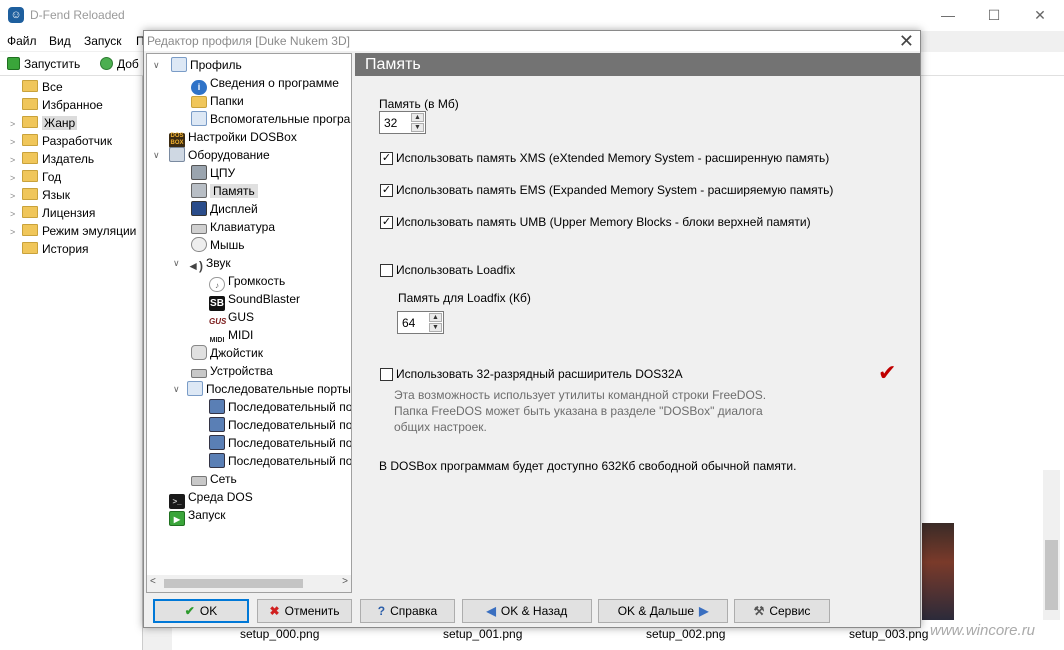 This screenshot has height=650, width=1064. What do you see at coordinates (233, 138) in the screenshot?
I see `tree-item-dosbox-settings: DOS BOX Настройки DOSBox` at bounding box center [233, 138].